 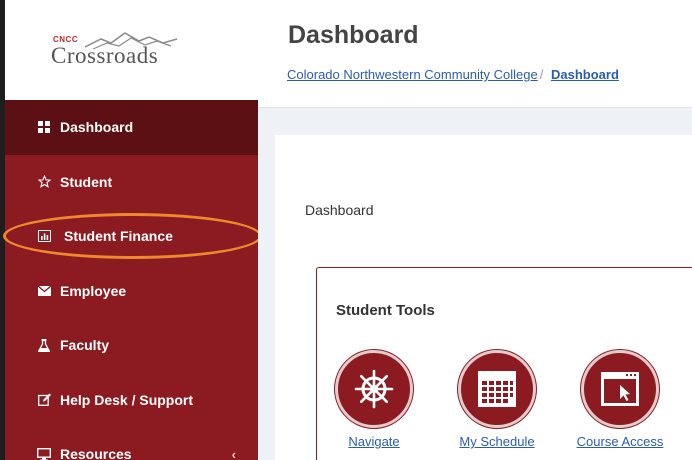 I want to click on sidebar-item-student-finance: Student Finance, so click(x=131, y=236).